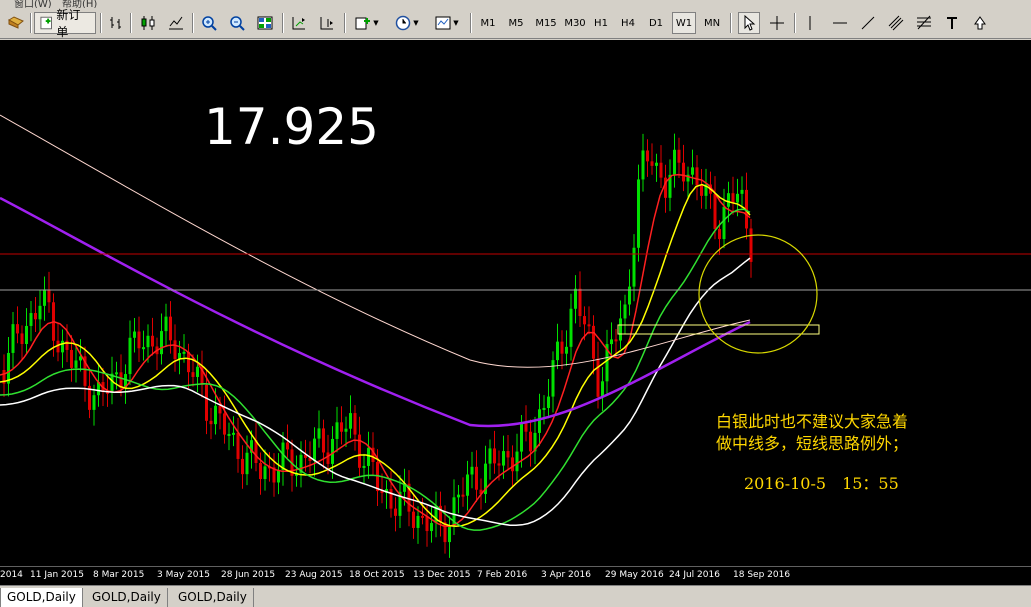  What do you see at coordinates (407, 23) in the screenshot?
I see `periods-button: ▼` at bounding box center [407, 23].